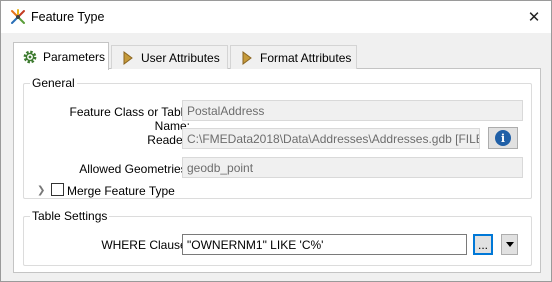  I want to click on tab-format-attributes: Format Attributes, so click(293, 57).